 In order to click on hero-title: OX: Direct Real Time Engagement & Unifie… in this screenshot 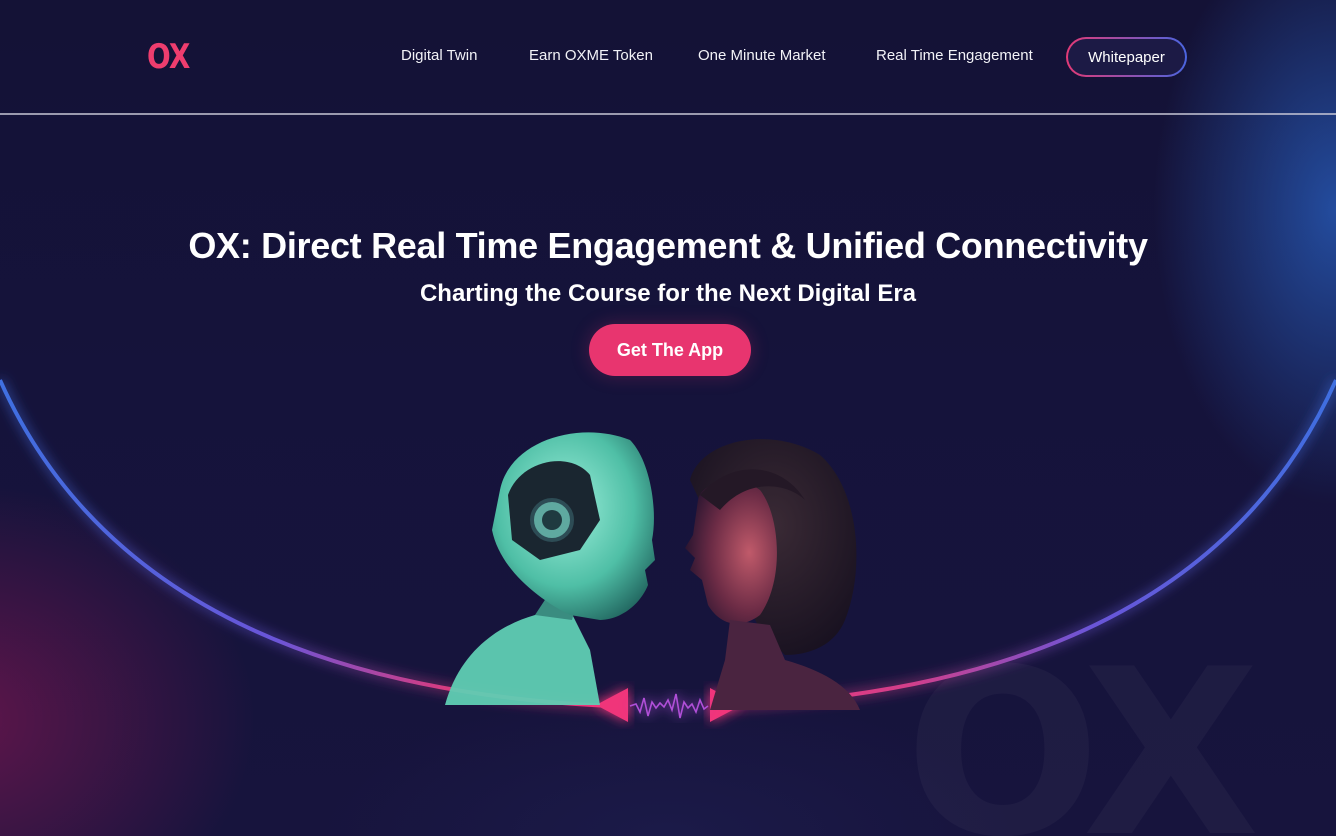, I will do `click(668, 245)`.